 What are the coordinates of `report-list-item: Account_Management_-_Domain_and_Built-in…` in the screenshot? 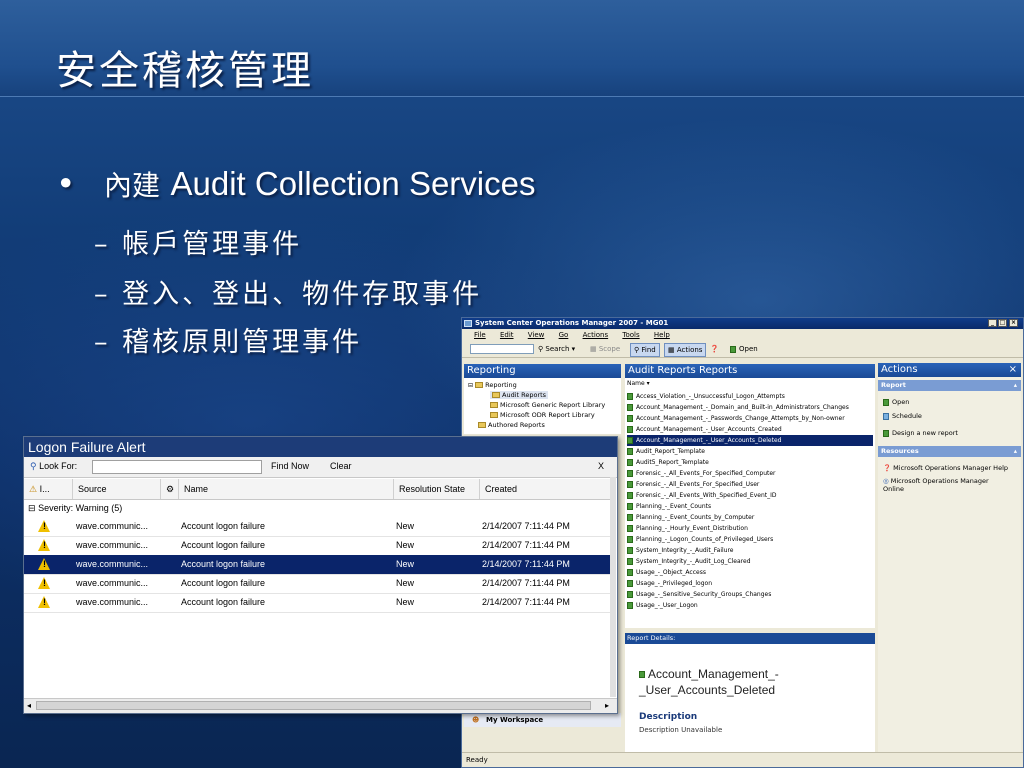 It's located at (750, 407).